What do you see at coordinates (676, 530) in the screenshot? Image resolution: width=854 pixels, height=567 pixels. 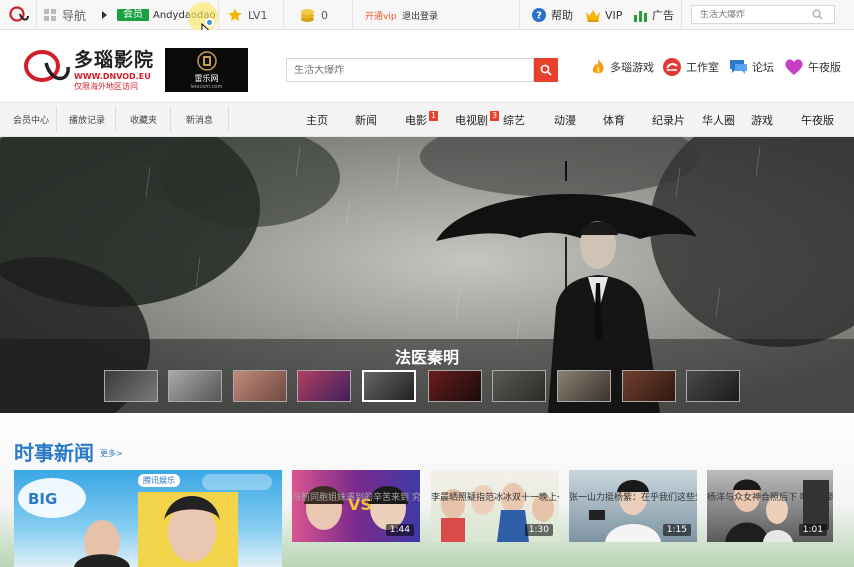 I see `video-duration: 1:15` at bounding box center [676, 530].